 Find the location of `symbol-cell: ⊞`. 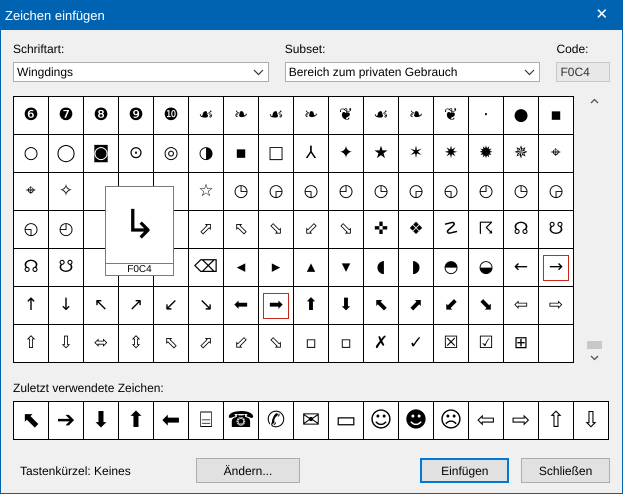

symbol-cell: ⊞ is located at coordinates (521, 343).